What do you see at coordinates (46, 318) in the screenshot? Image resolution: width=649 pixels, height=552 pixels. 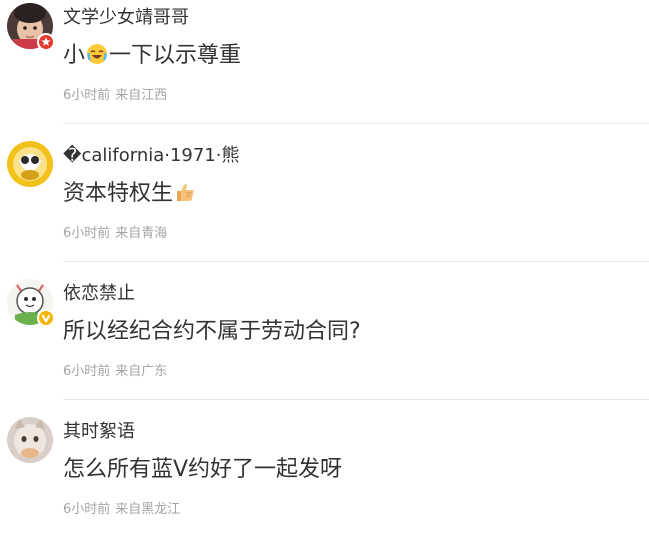 I see `verified-v-badge-icon` at bounding box center [46, 318].